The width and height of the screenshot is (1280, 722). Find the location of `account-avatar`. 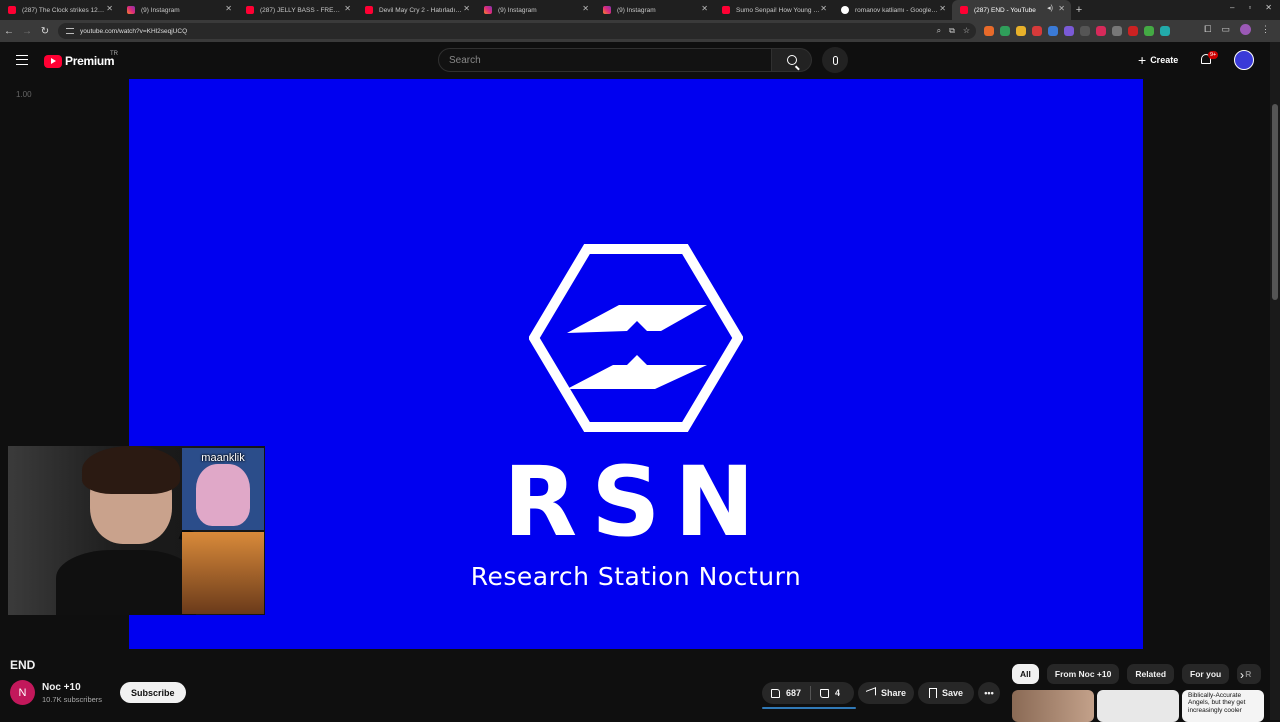

account-avatar is located at coordinates (1244, 60).